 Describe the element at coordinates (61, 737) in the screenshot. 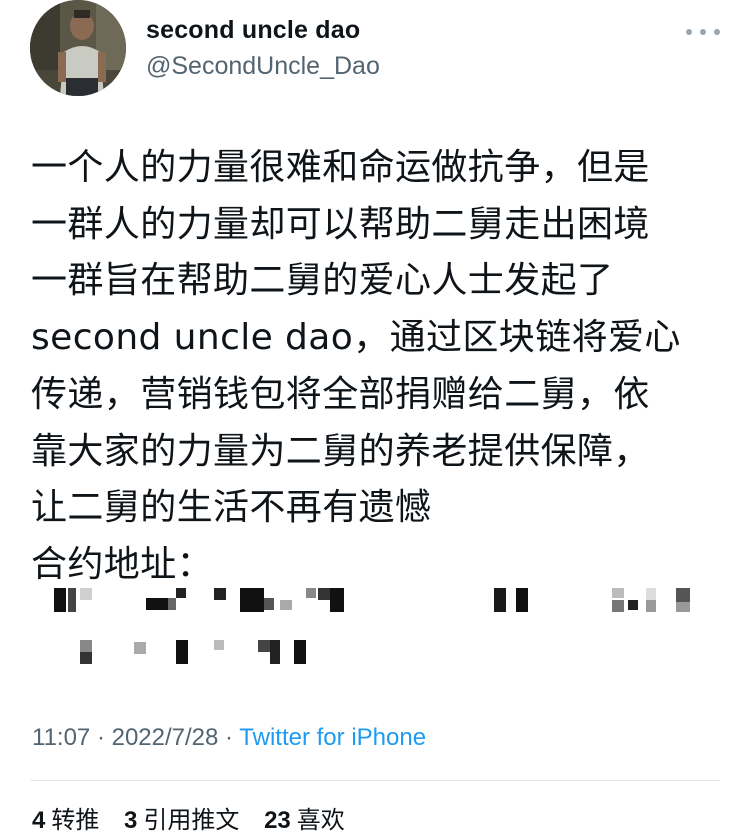

I see `tweet-time: 11:07` at that location.